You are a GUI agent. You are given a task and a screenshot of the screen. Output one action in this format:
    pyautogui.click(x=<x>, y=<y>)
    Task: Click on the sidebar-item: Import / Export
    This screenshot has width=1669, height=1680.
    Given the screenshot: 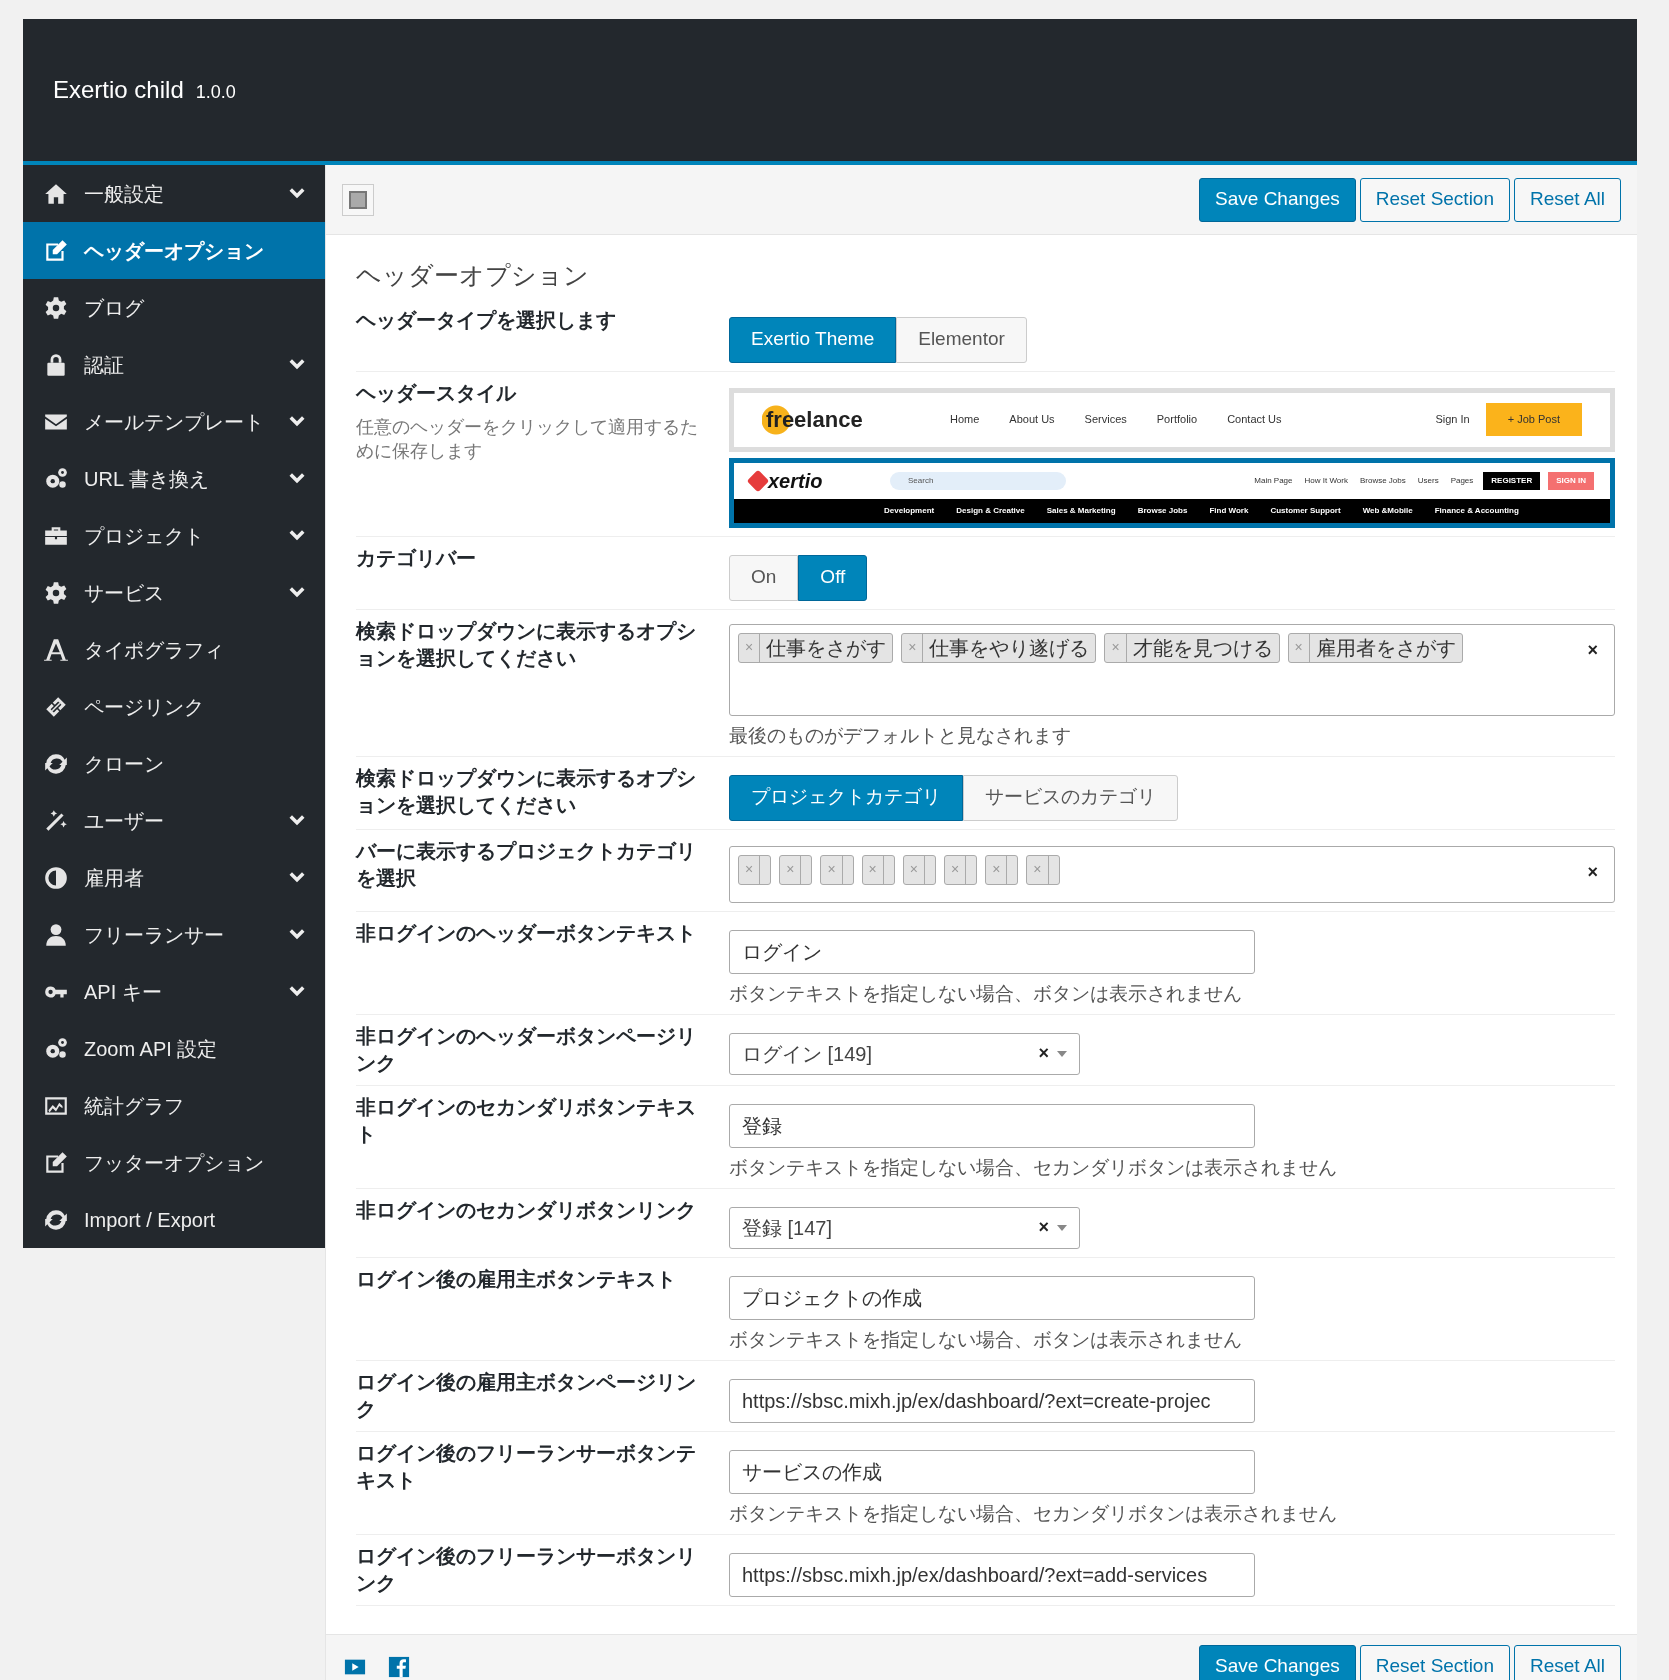 What is the action you would take?
    pyautogui.click(x=174, y=1219)
    